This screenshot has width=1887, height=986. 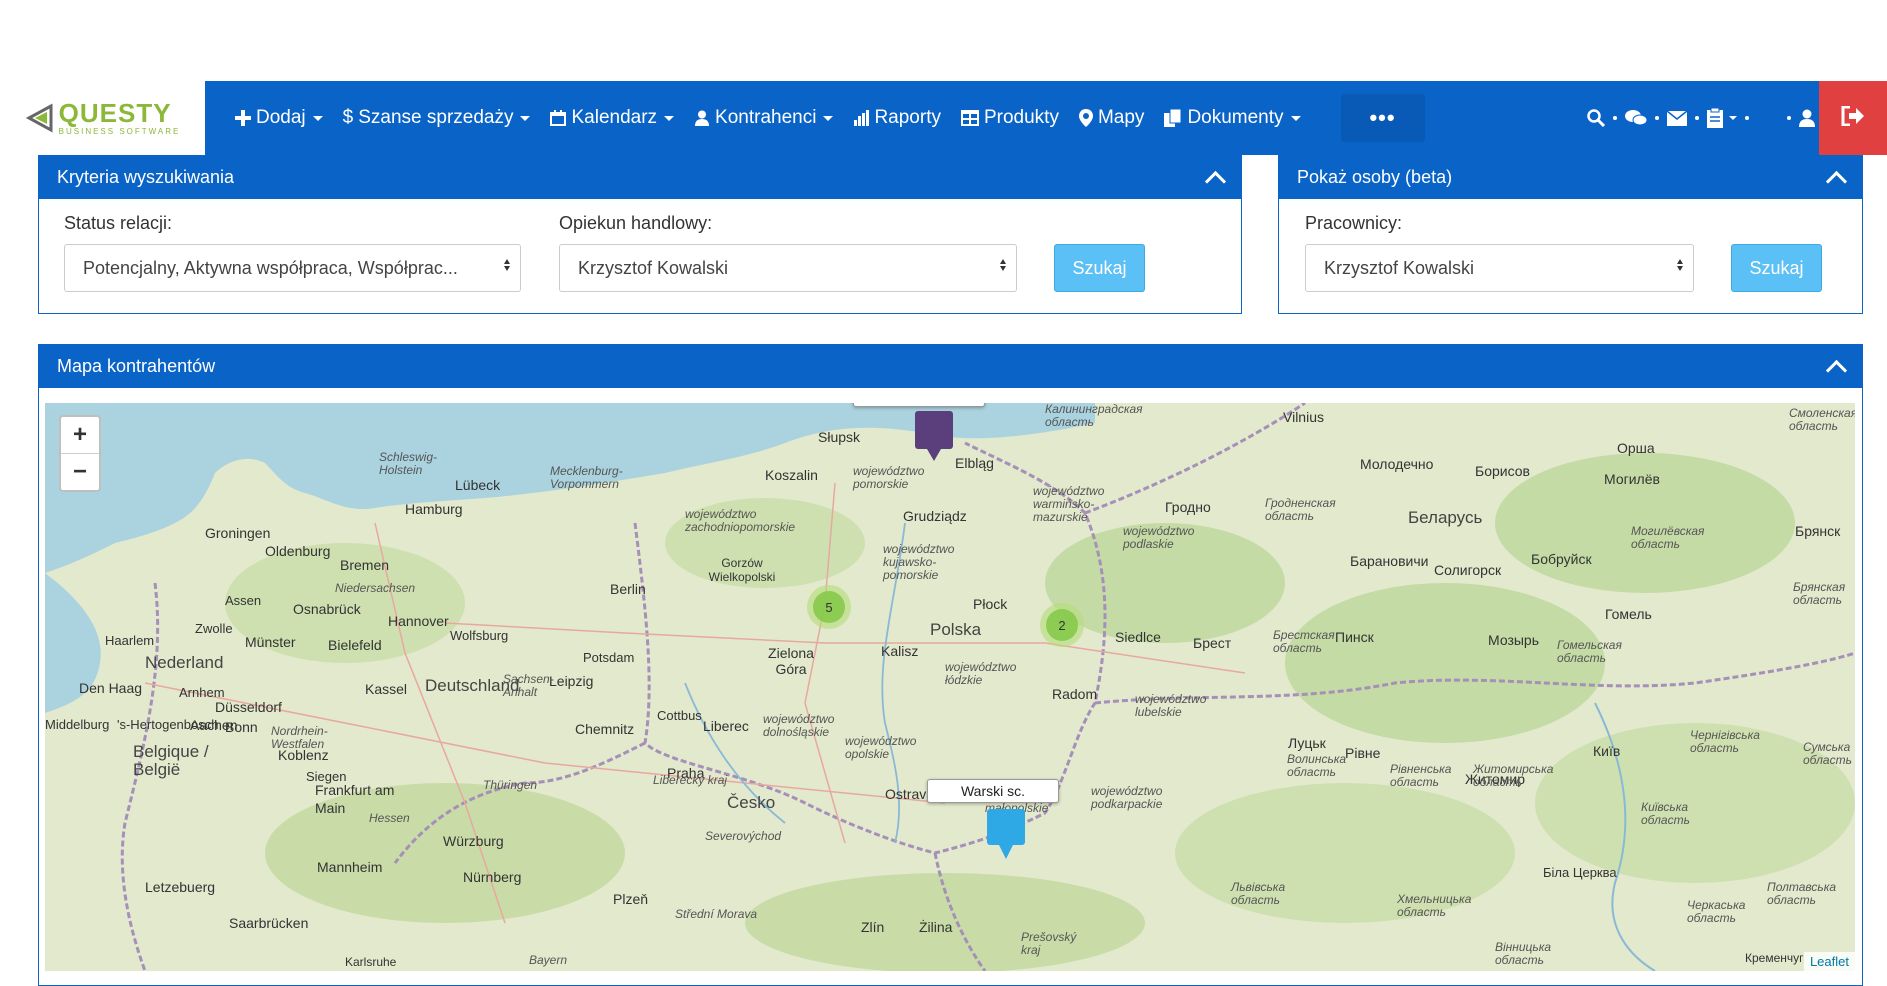 What do you see at coordinates (1636, 118) in the screenshot?
I see `chat-icon` at bounding box center [1636, 118].